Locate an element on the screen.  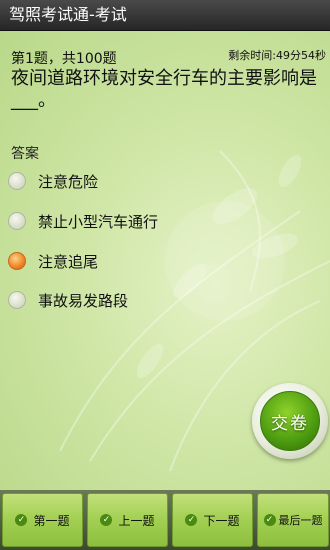
option-a: 注意危险 is located at coordinates (53, 181).